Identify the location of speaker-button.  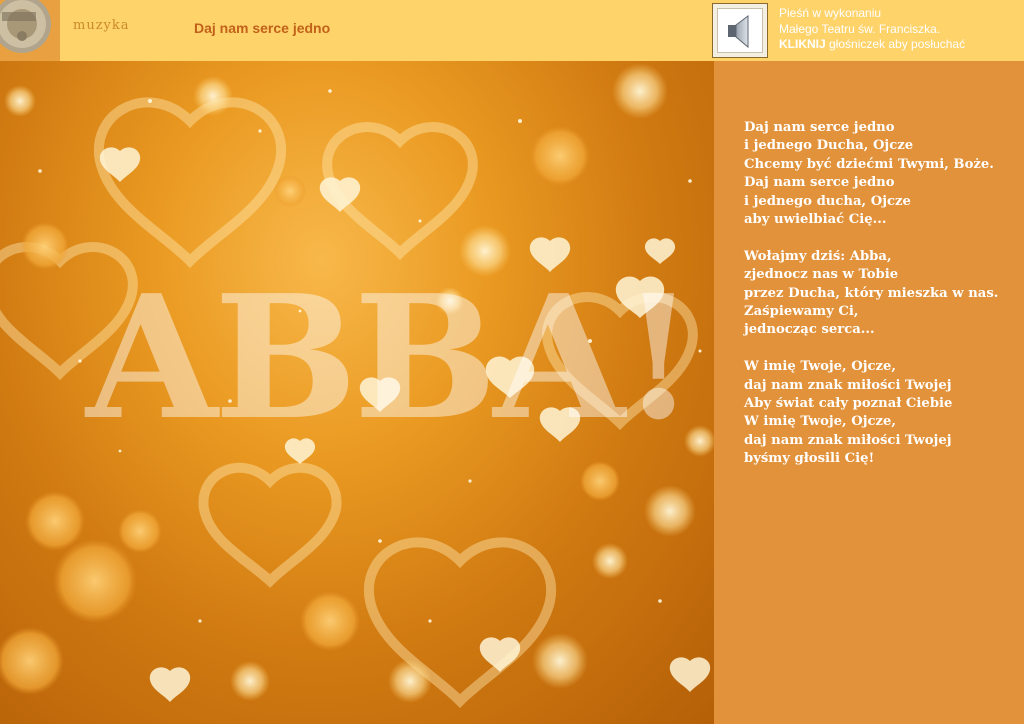
(740, 30).